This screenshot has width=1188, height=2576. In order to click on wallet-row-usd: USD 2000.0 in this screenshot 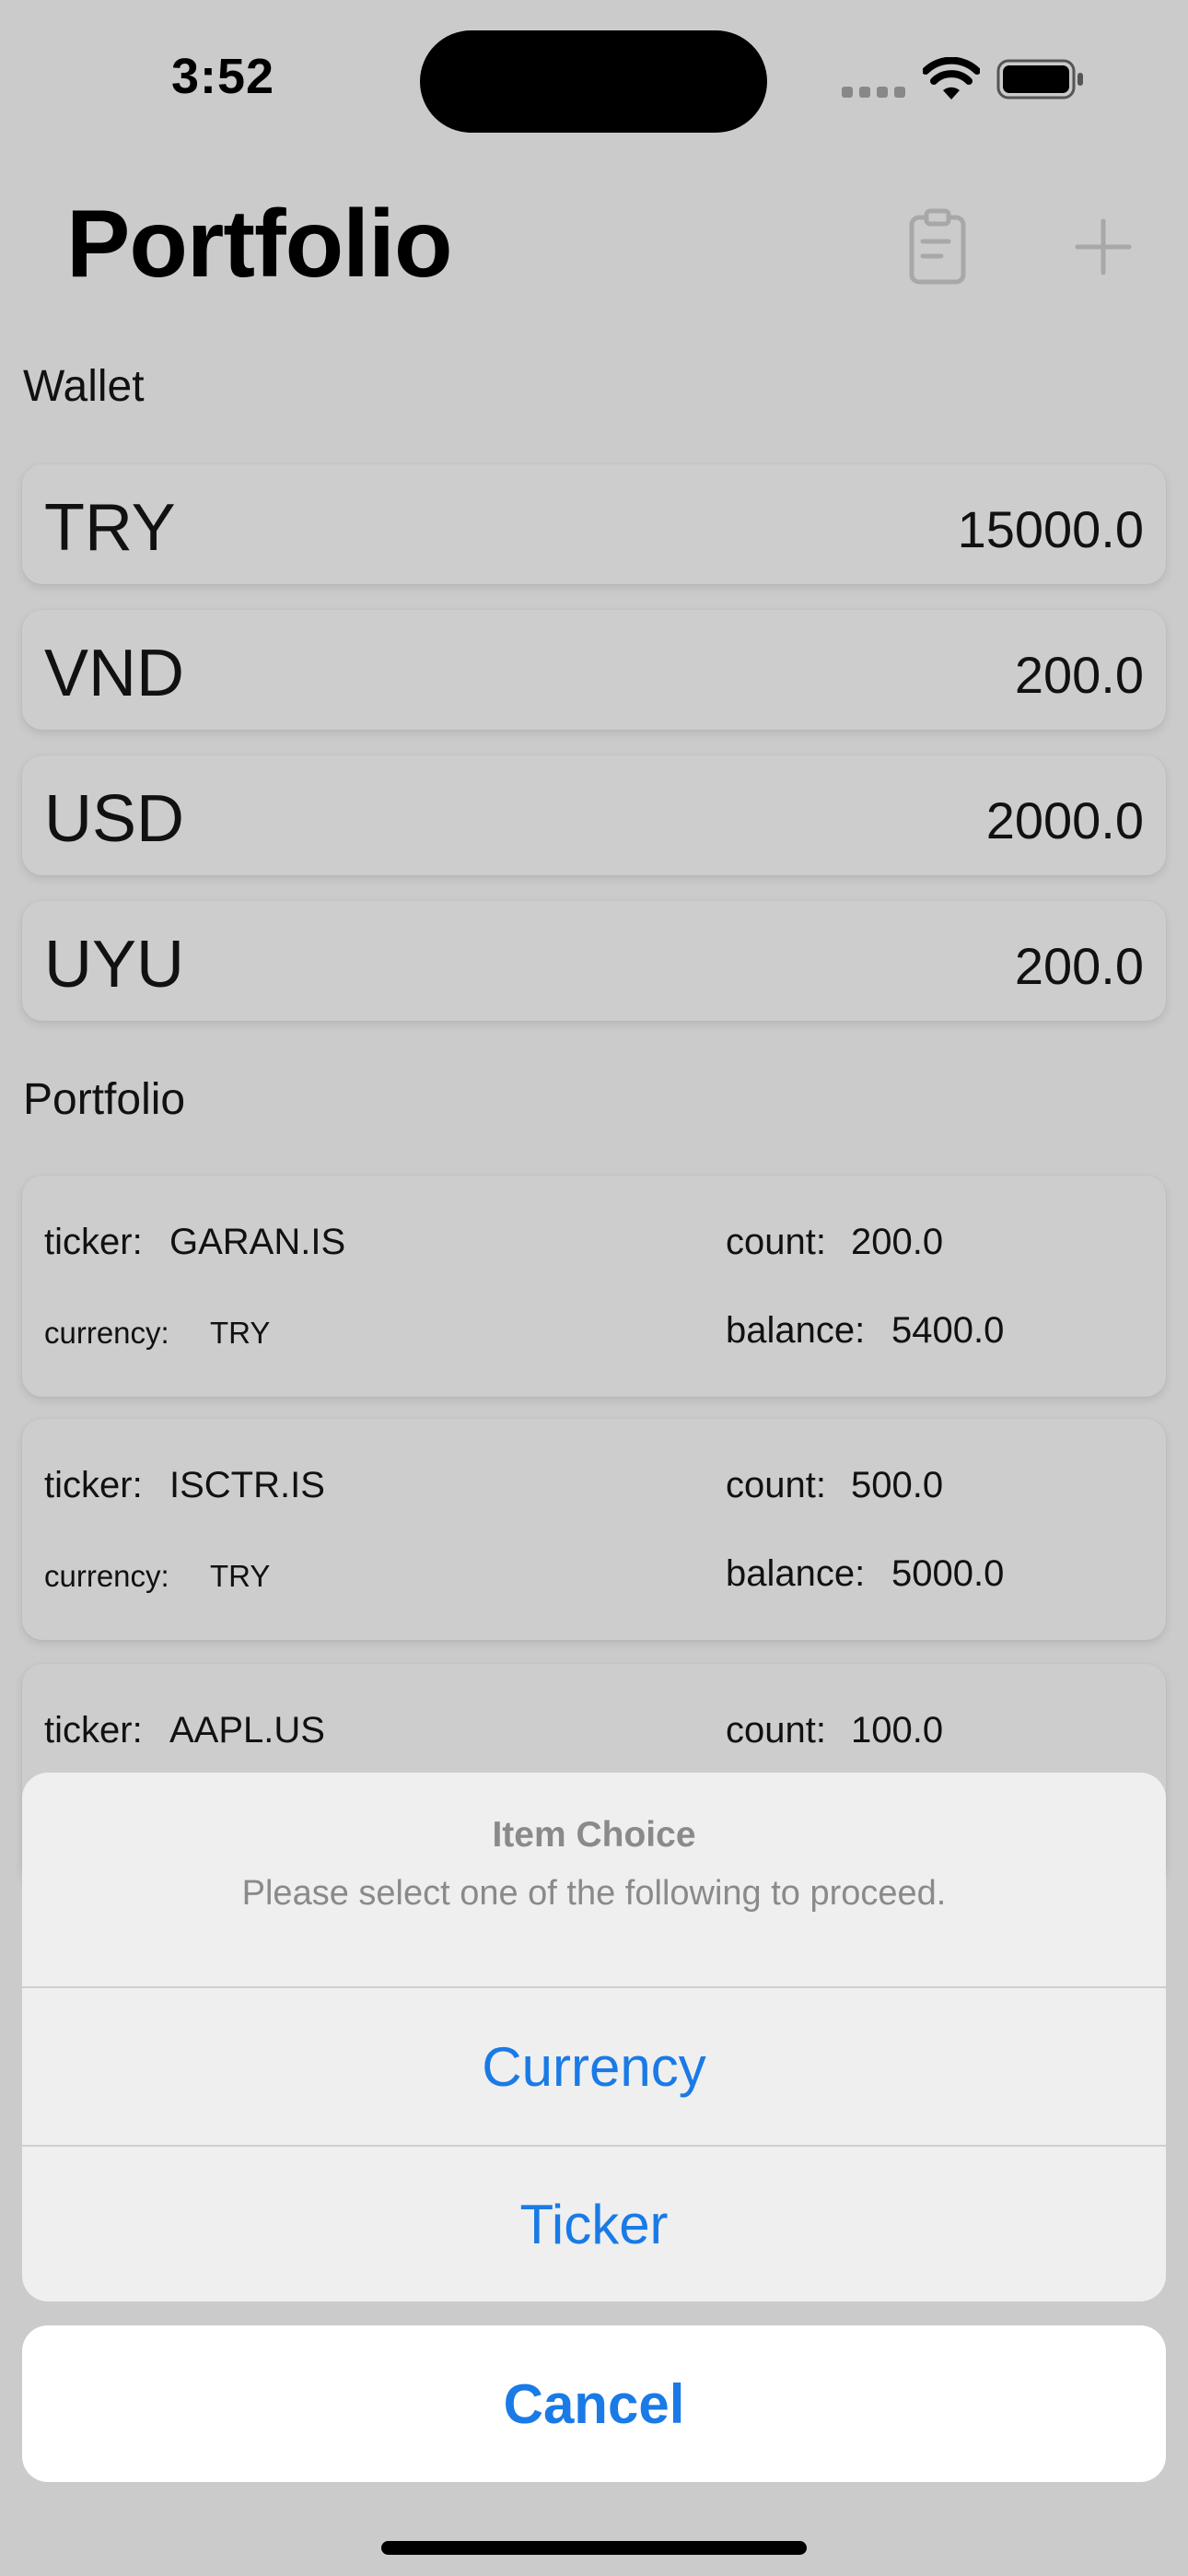, I will do `click(594, 815)`.